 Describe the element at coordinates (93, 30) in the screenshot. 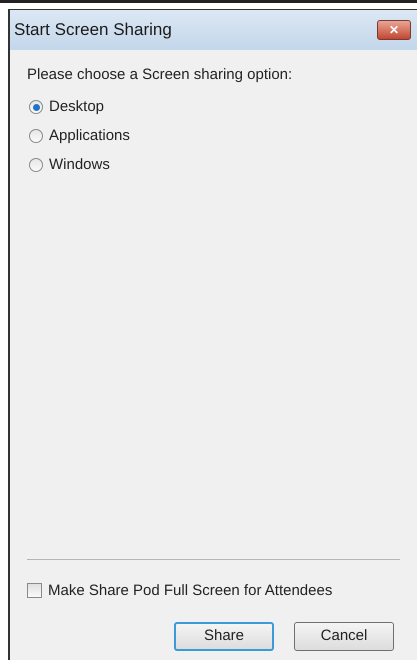

I see `window-title: Start Screen Sharing` at that location.